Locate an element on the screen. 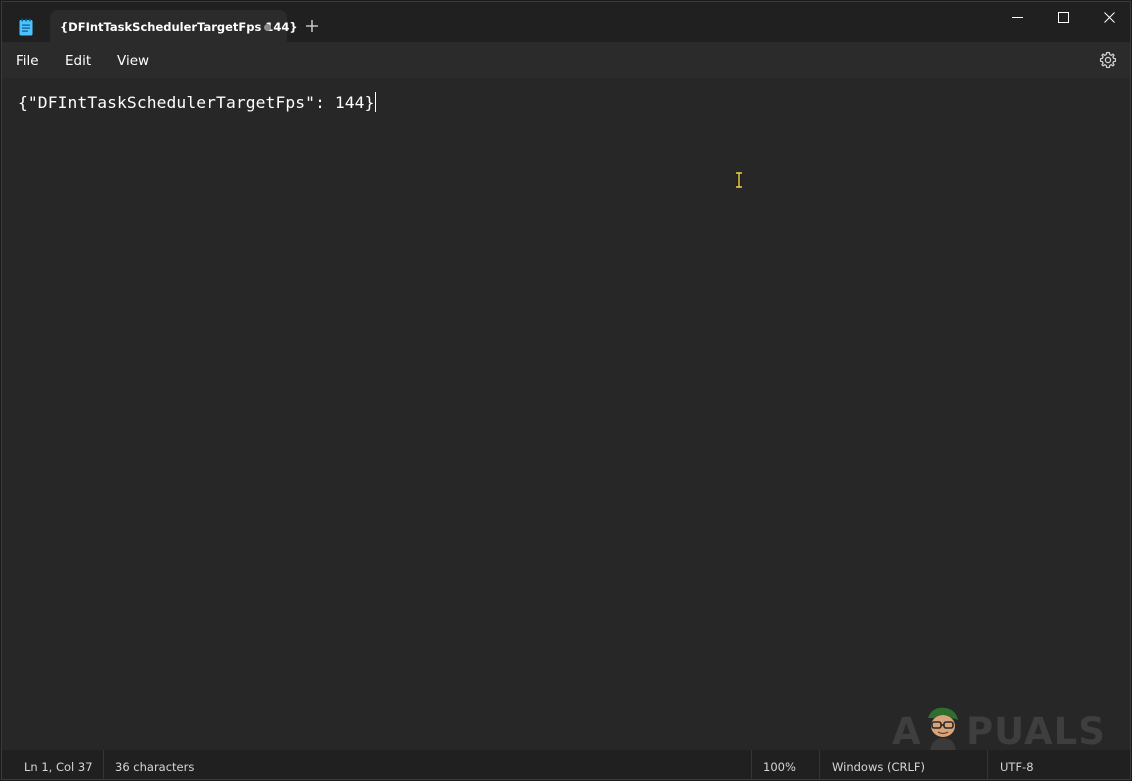 This screenshot has width=1132, height=781. encoding: UTF-8 is located at coordinates (1017, 767).